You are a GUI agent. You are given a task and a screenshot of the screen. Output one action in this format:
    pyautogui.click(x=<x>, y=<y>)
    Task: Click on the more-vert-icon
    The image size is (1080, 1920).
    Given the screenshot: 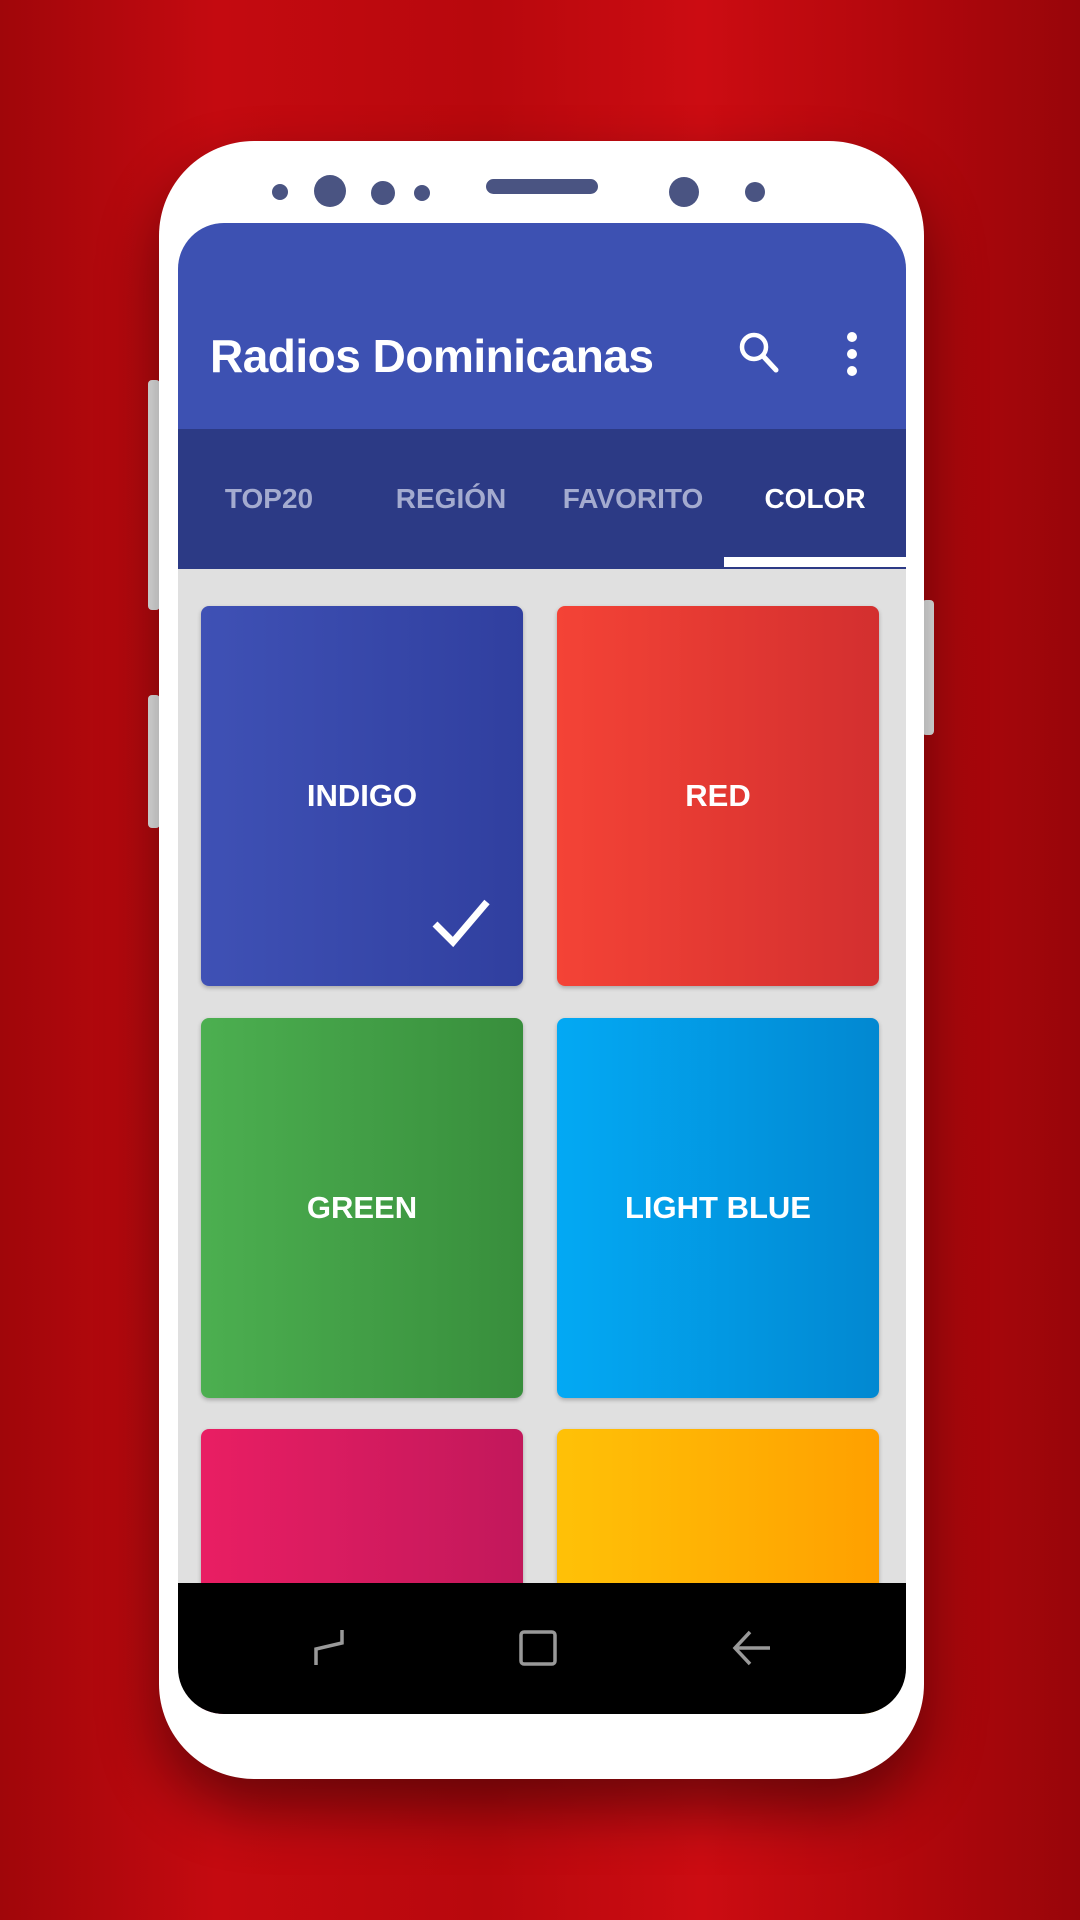 What is the action you would take?
    pyautogui.click(x=852, y=354)
    